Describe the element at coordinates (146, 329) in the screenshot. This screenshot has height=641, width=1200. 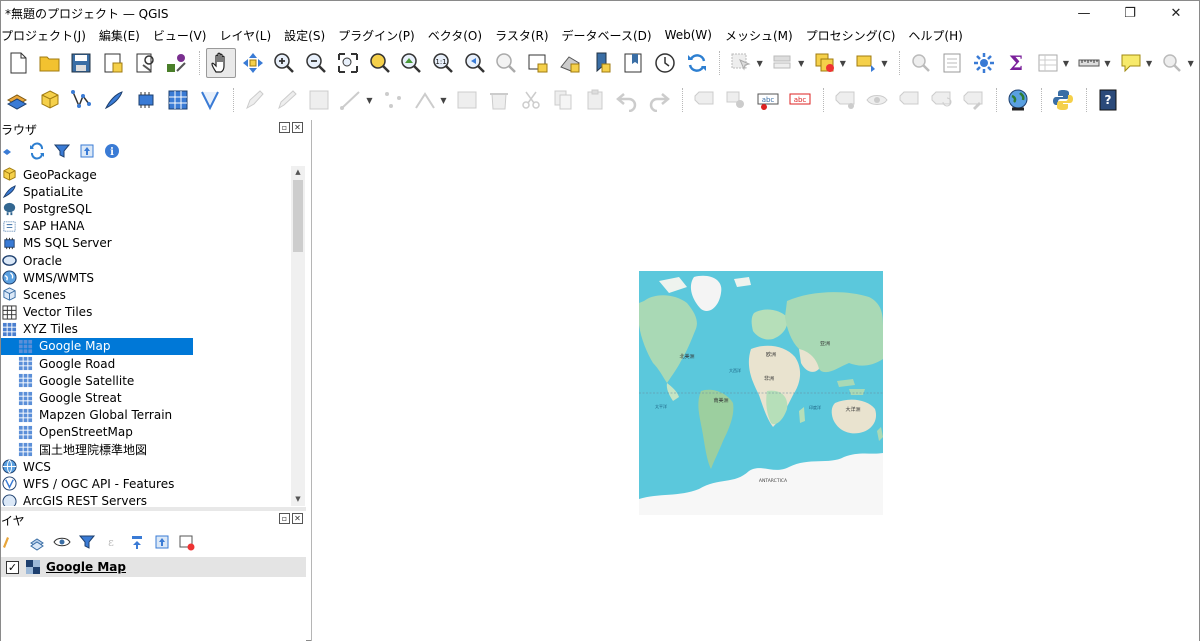
I see `browser-item-xyz-tiles: XYZ Tiles` at that location.